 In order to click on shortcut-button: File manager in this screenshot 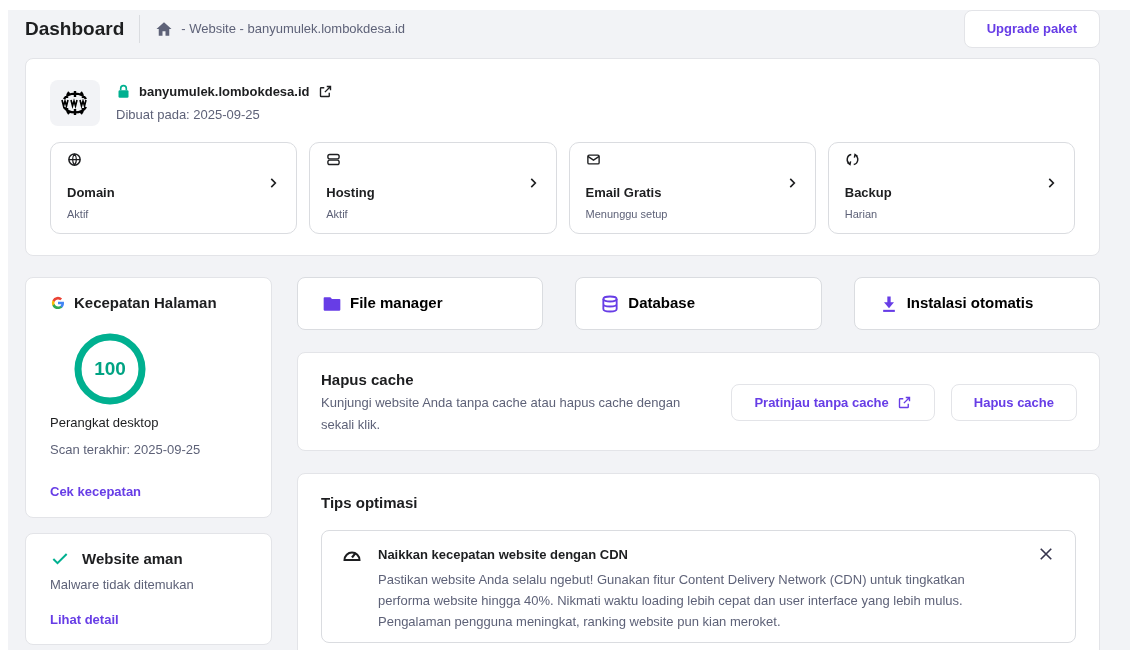, I will do `click(420, 303)`.